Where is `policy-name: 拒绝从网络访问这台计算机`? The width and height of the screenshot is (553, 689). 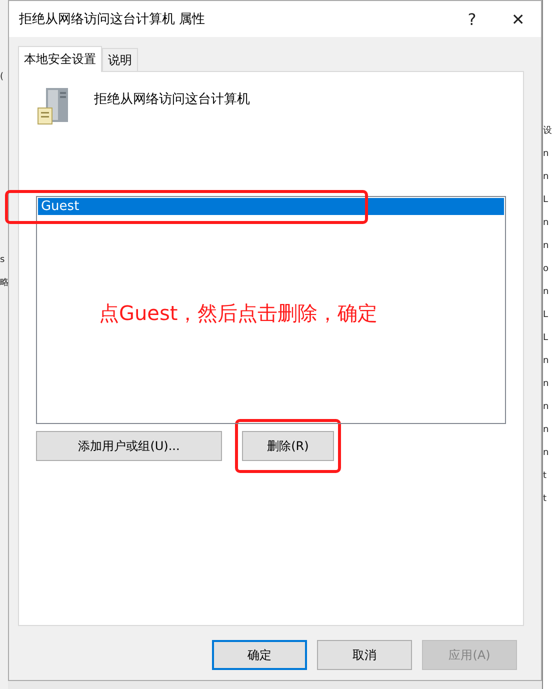 policy-name: 拒绝从网络访问这台计算机 is located at coordinates (172, 99).